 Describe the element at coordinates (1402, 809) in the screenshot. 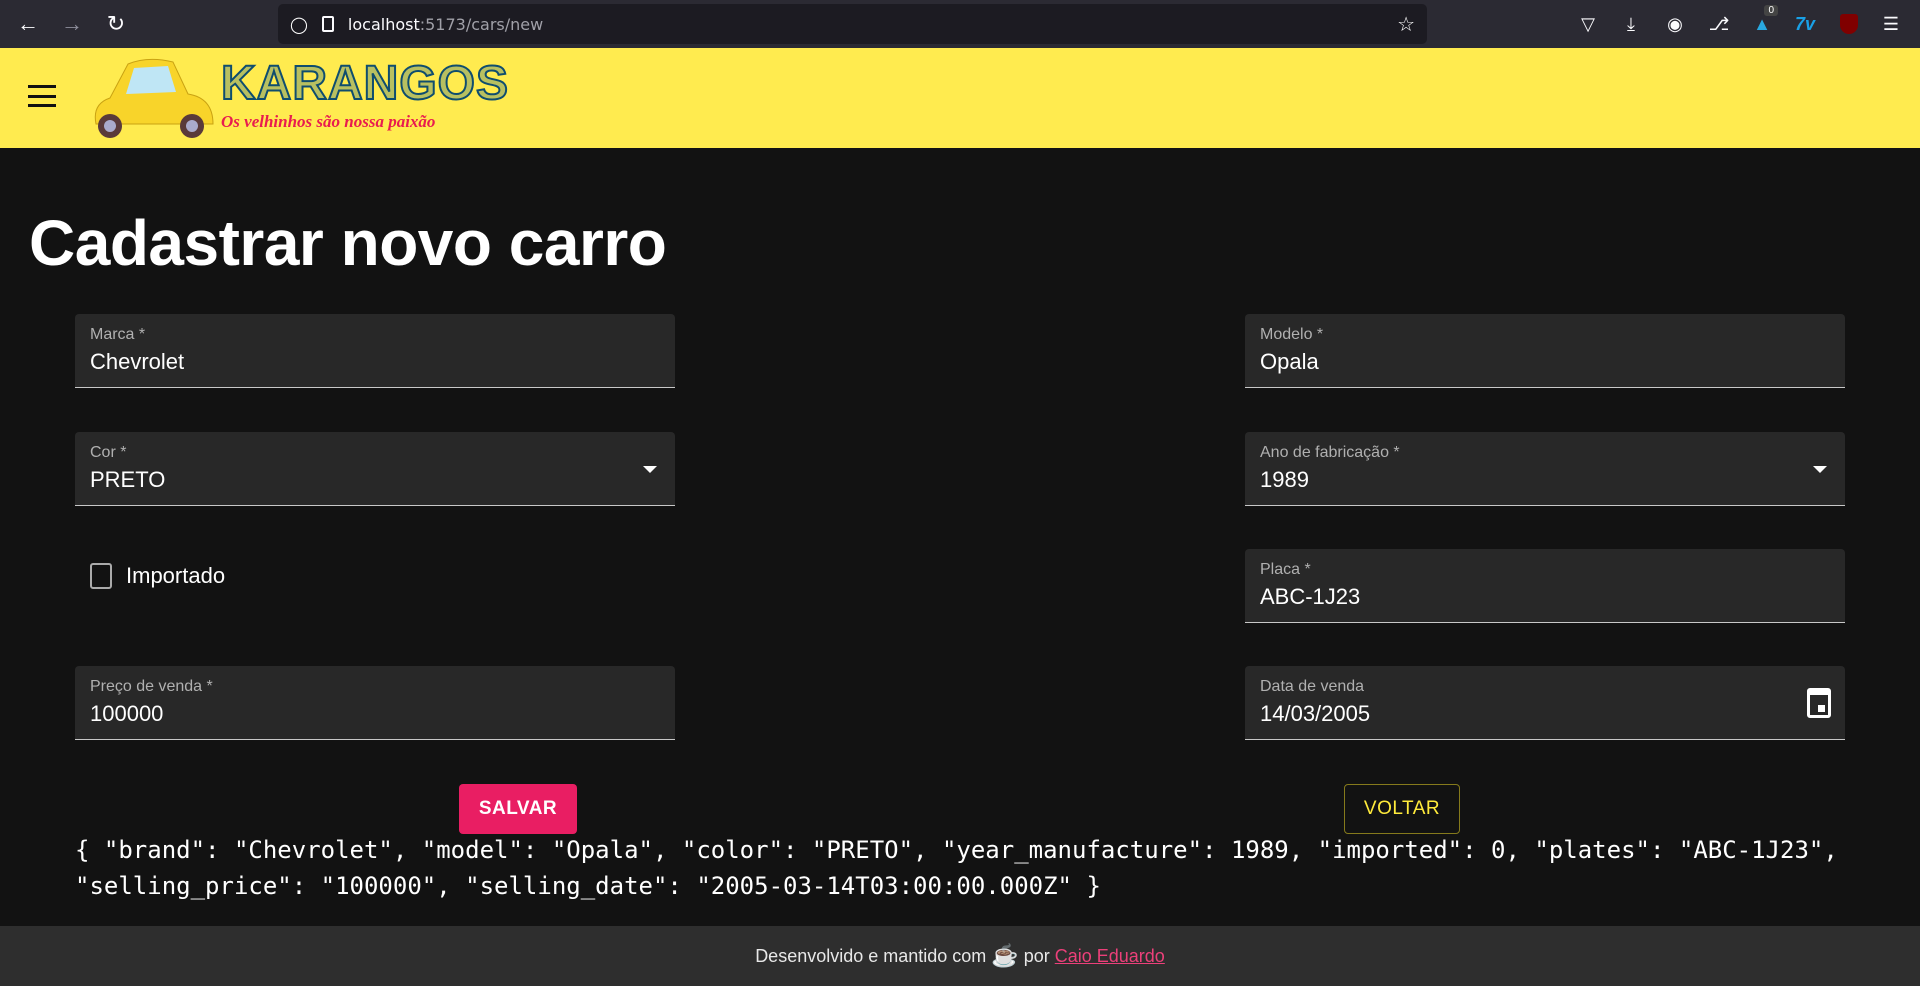

I see `back-button: VOLTAR` at that location.